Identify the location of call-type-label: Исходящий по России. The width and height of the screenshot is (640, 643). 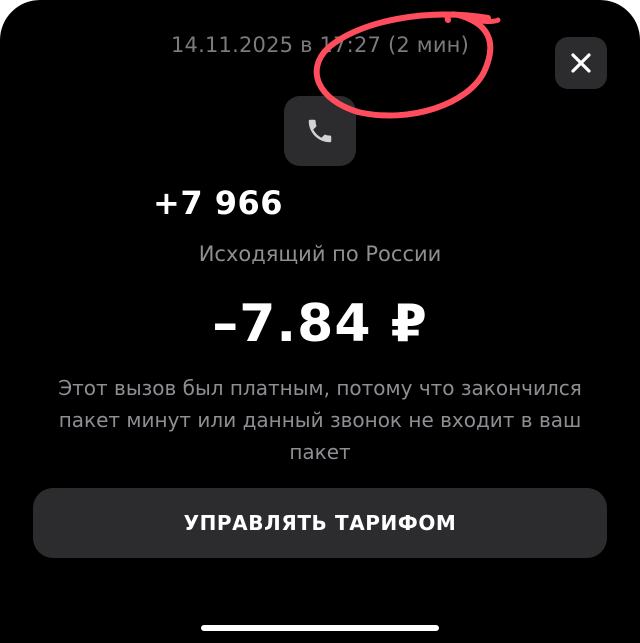
(320, 254).